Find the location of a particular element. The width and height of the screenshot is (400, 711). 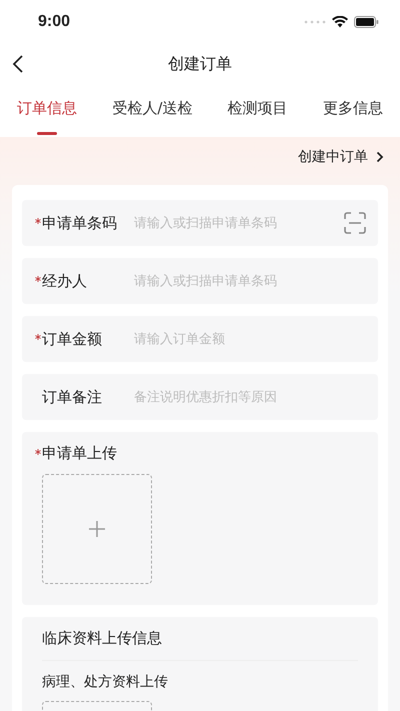

status-time: 9:00 is located at coordinates (54, 22).